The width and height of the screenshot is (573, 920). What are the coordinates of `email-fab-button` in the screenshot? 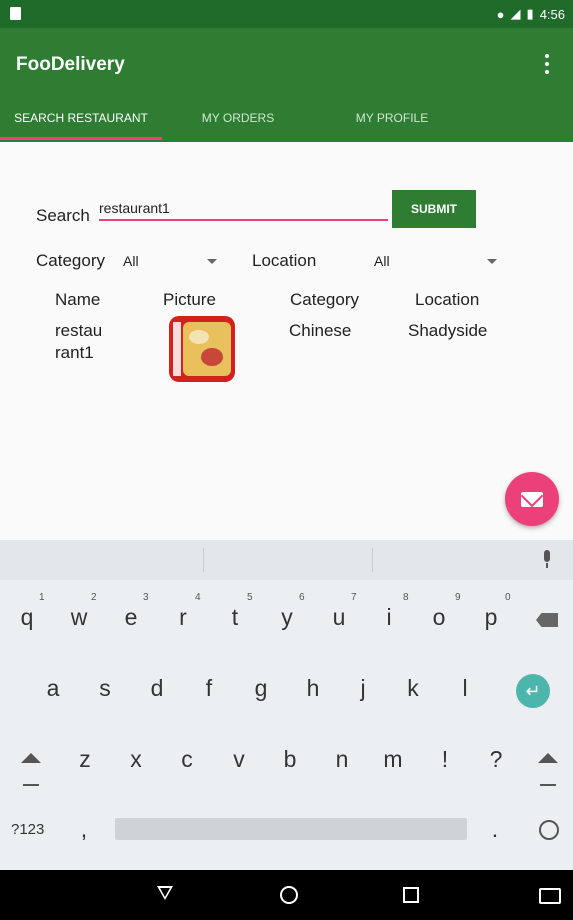 It's located at (532, 499).